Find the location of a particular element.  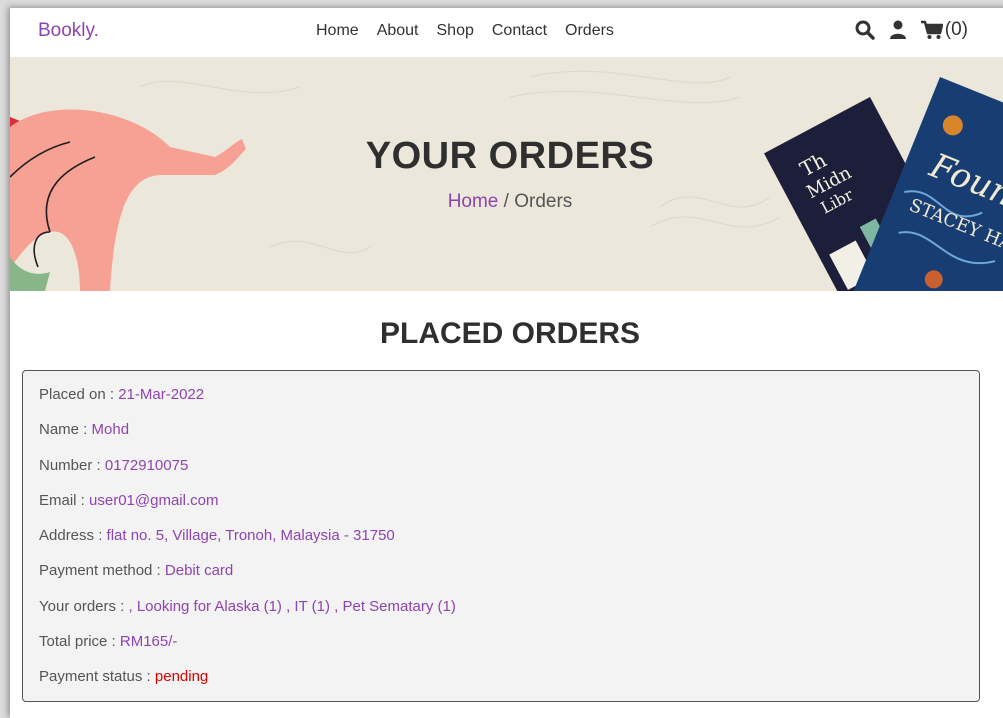

brand-logo: Bookly. is located at coordinates (68, 31).